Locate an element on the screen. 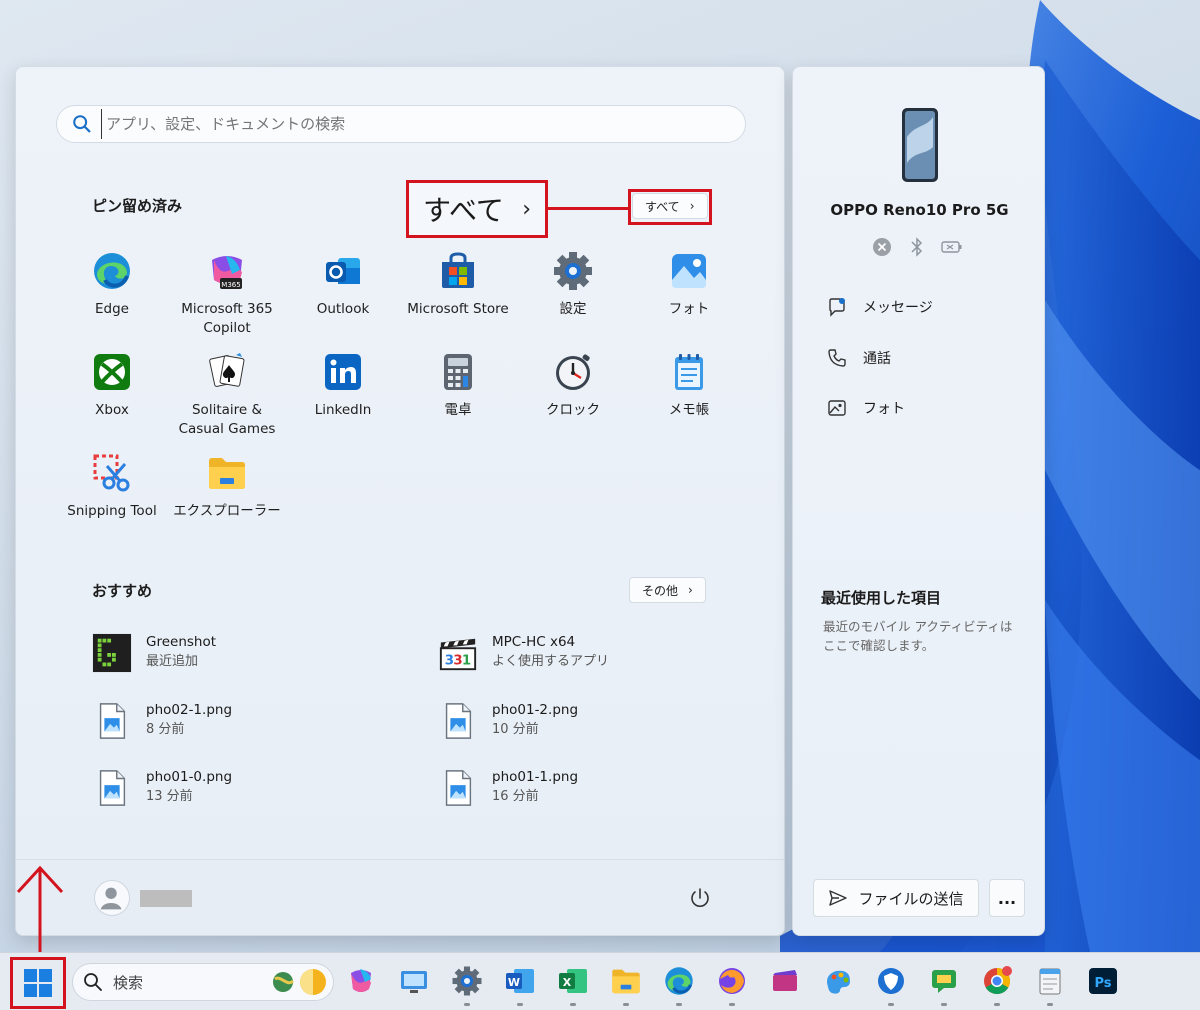  phone-action: フォト is located at coordinates (866, 408).